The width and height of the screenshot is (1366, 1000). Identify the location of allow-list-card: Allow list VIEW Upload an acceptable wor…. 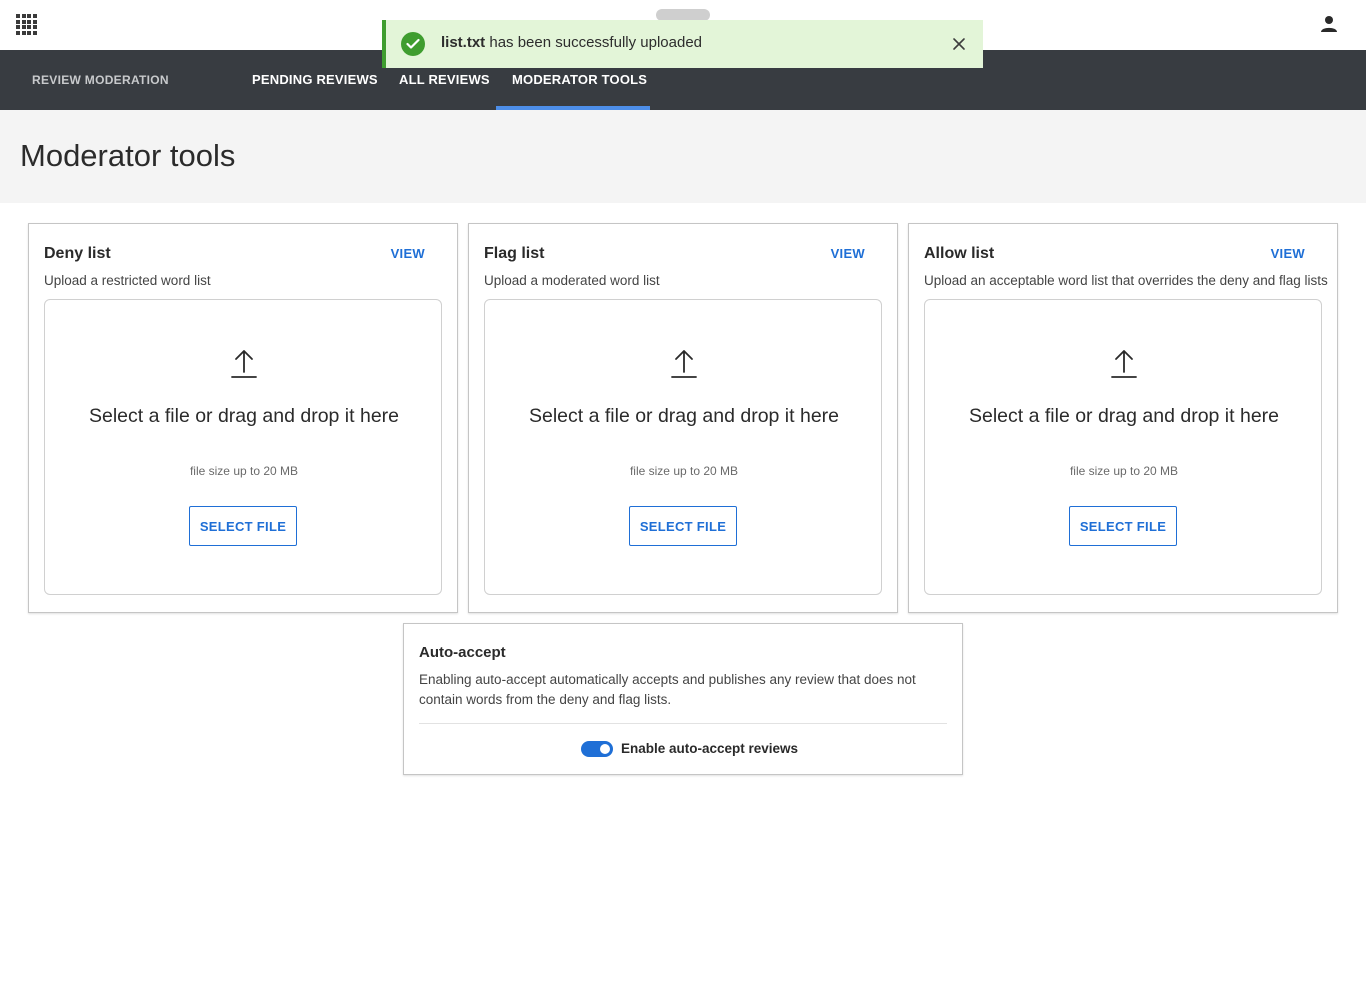
(1123, 418).